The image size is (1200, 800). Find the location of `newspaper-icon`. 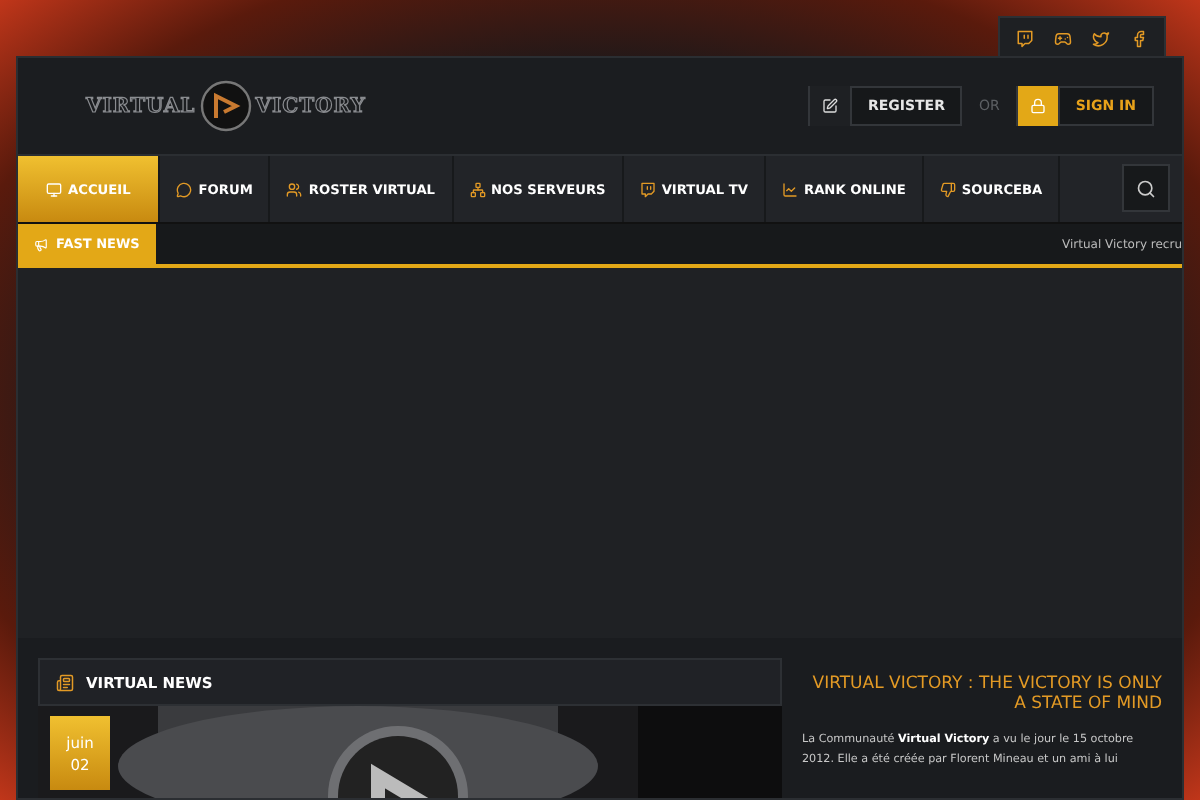

newspaper-icon is located at coordinates (65, 682).